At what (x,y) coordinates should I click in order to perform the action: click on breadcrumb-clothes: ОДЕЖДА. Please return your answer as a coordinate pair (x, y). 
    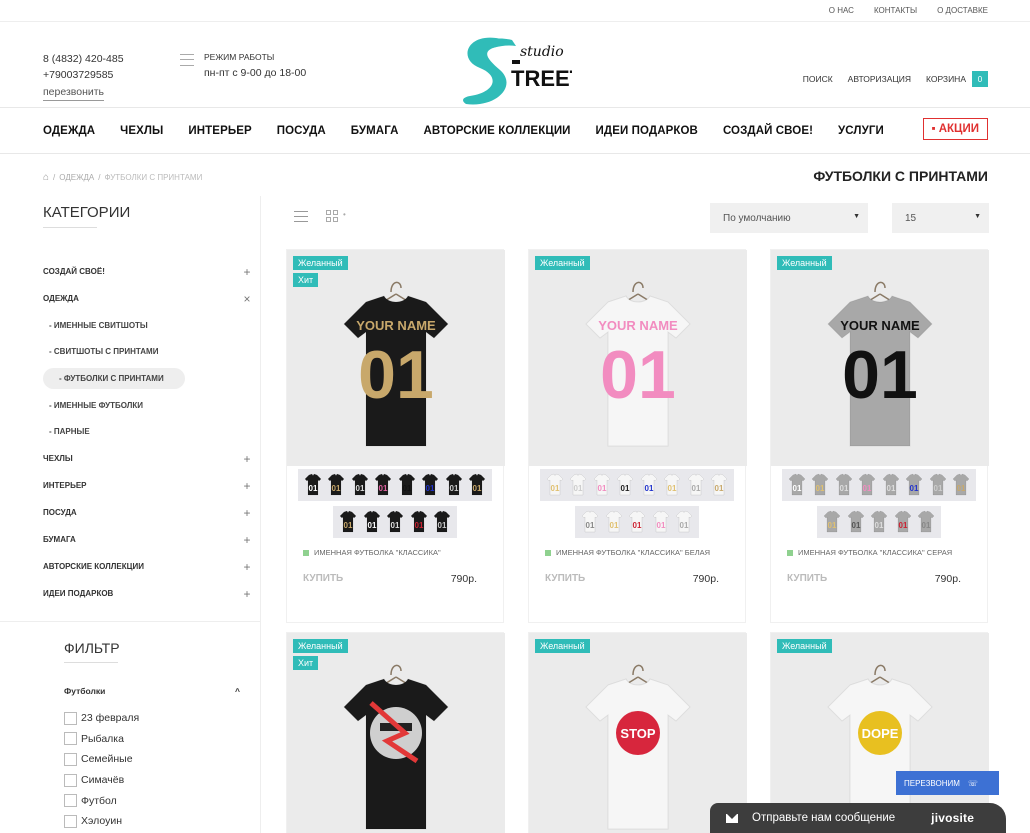
    Looking at the image, I should click on (76, 177).